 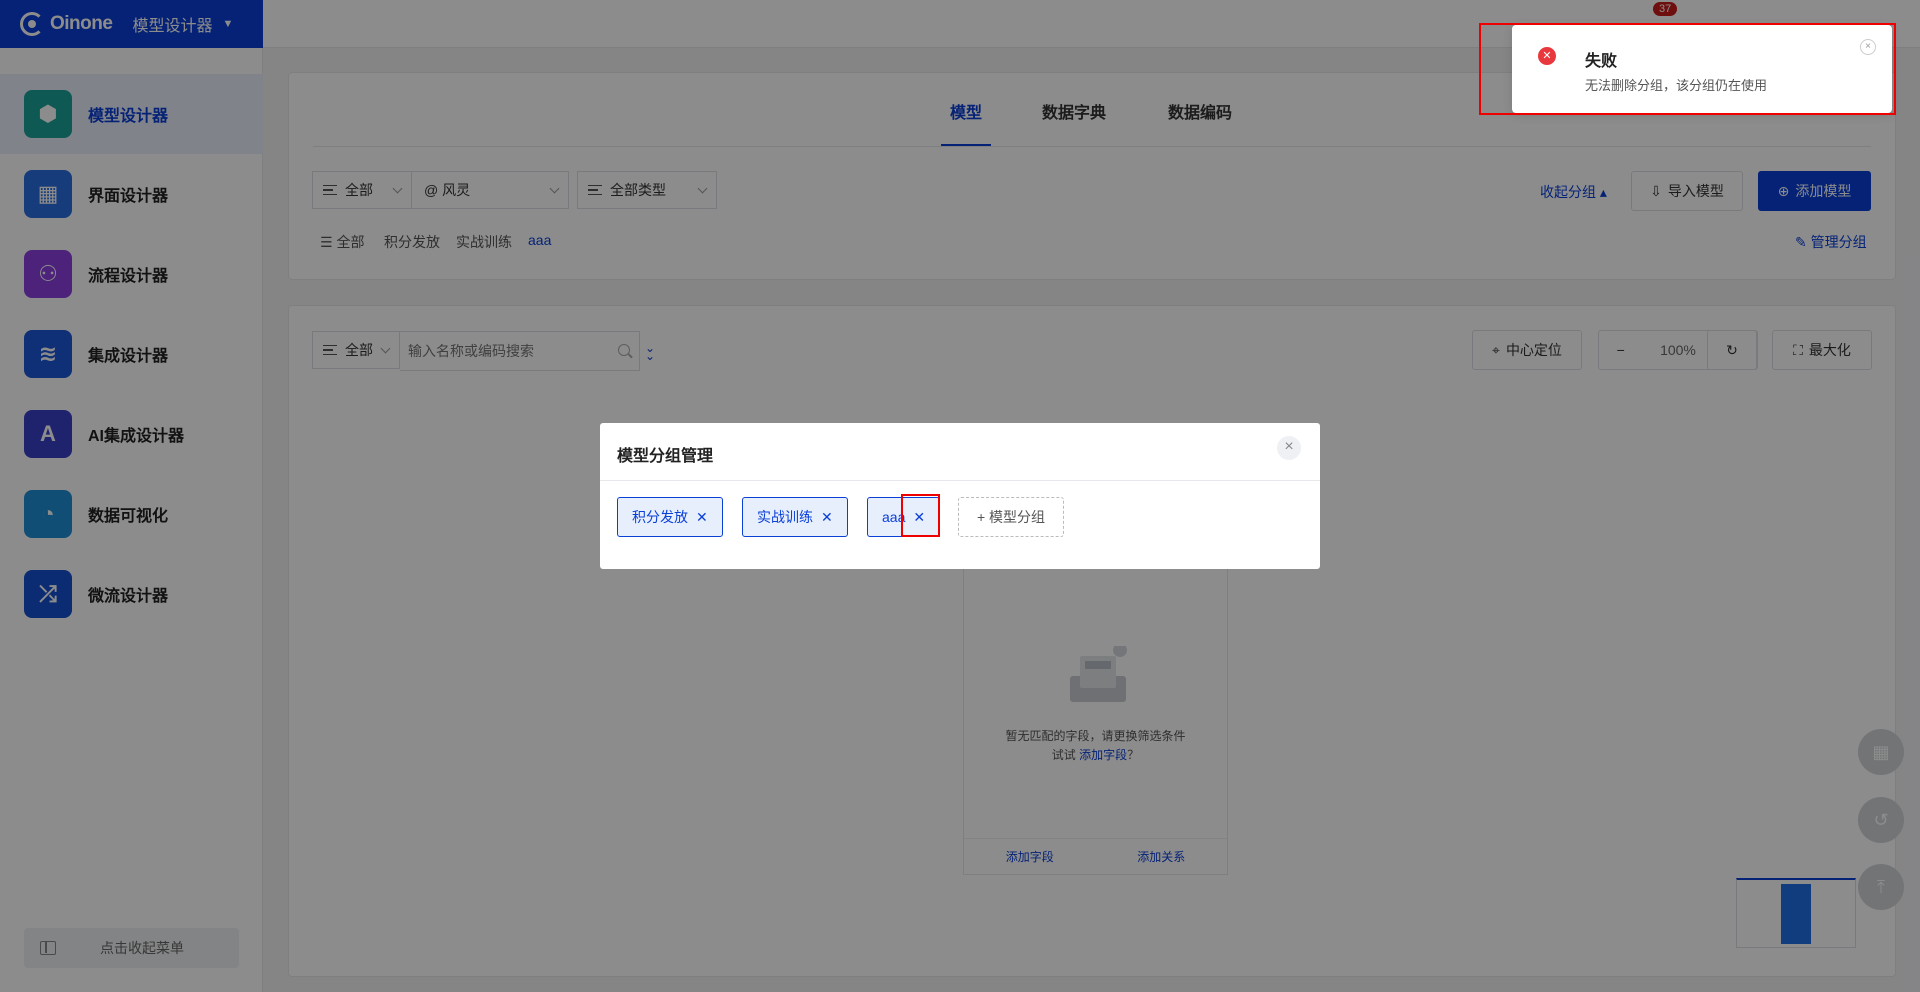 I want to click on group-manage-modal: 模型分组管理 × 积分发放 ✕ 实战训练 ✕ aaa ✕ + 模型分组, so click(x=960, y=496).